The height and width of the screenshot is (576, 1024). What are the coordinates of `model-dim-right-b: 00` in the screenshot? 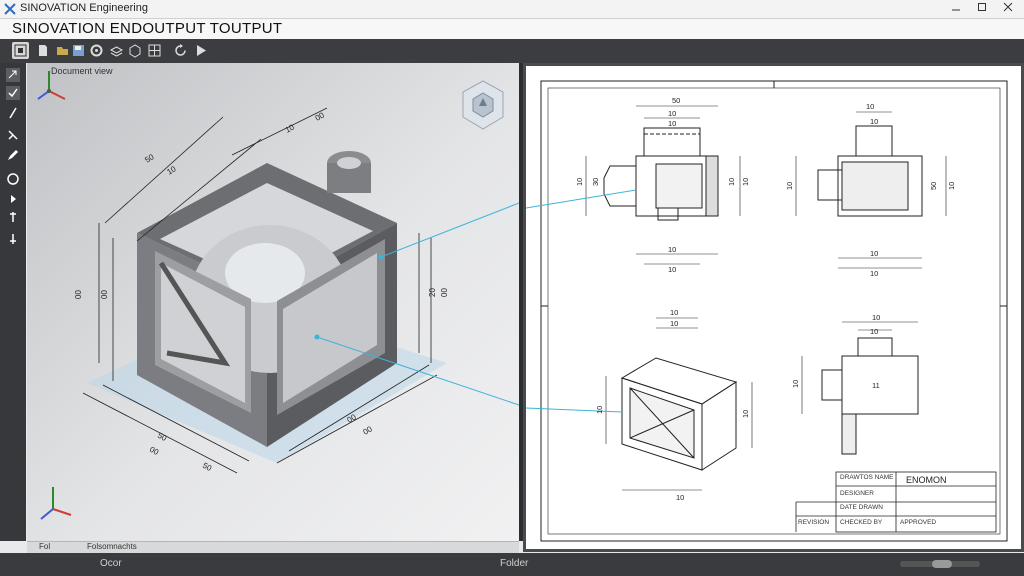 It's located at (444, 292).